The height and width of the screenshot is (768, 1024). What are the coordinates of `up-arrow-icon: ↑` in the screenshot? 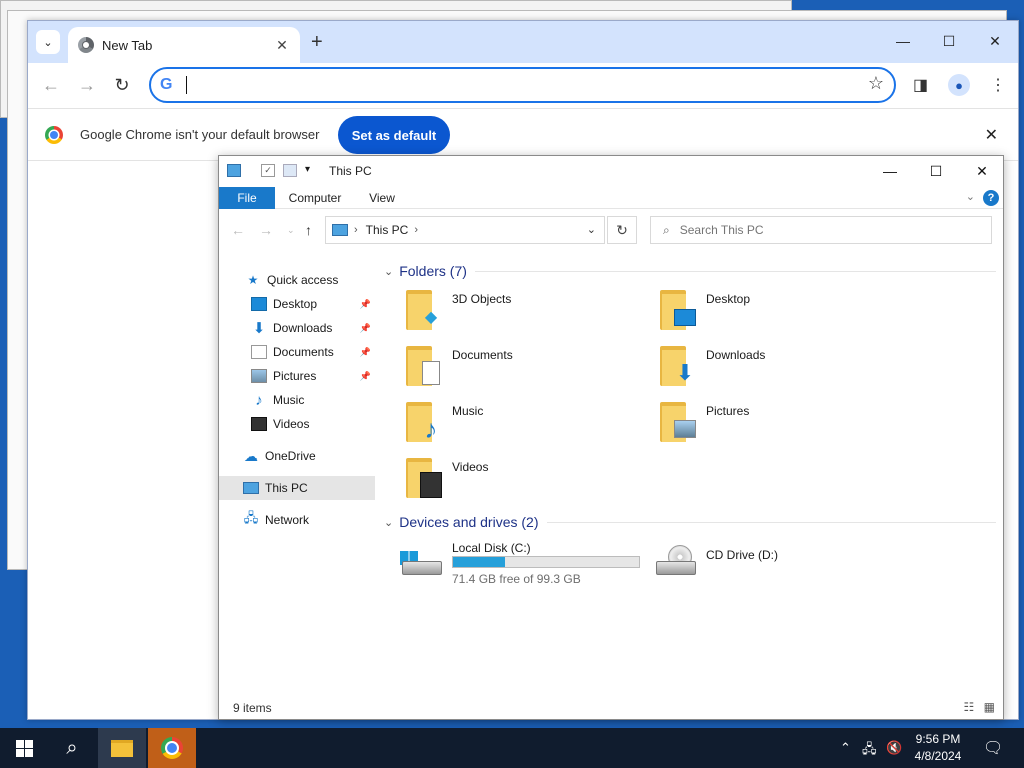 It's located at (308, 230).